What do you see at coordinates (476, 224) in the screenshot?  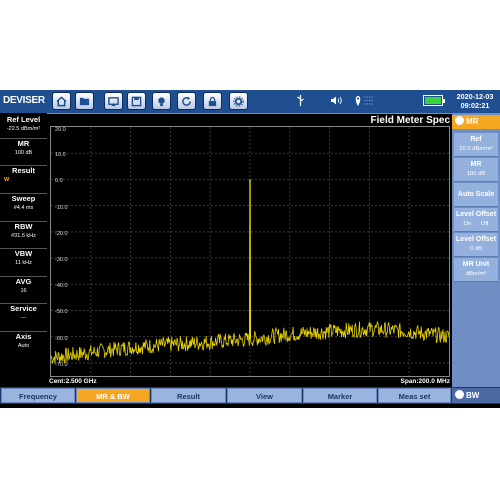 I see `softkey-value: On Off` at bounding box center [476, 224].